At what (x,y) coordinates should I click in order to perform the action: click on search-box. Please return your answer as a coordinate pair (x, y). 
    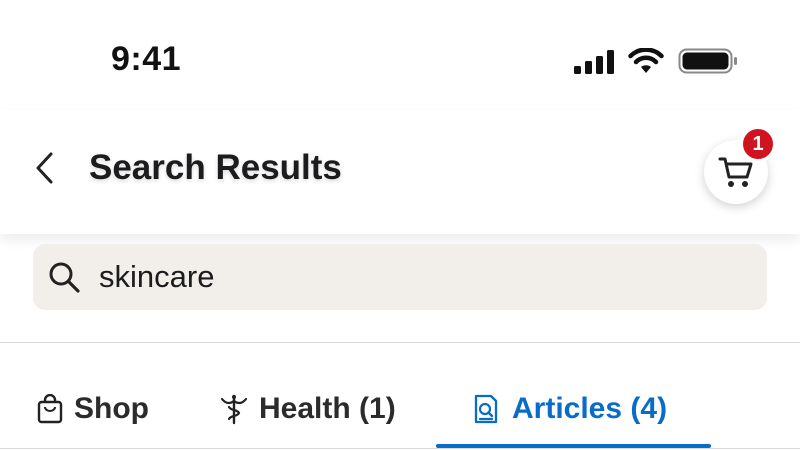
    Looking at the image, I should click on (400, 277).